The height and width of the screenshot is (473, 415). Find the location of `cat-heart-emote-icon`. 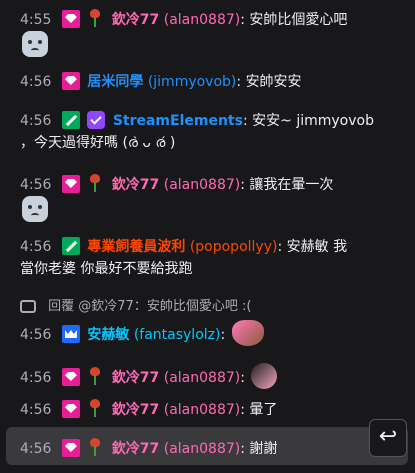

cat-heart-emote-icon is located at coordinates (264, 376).